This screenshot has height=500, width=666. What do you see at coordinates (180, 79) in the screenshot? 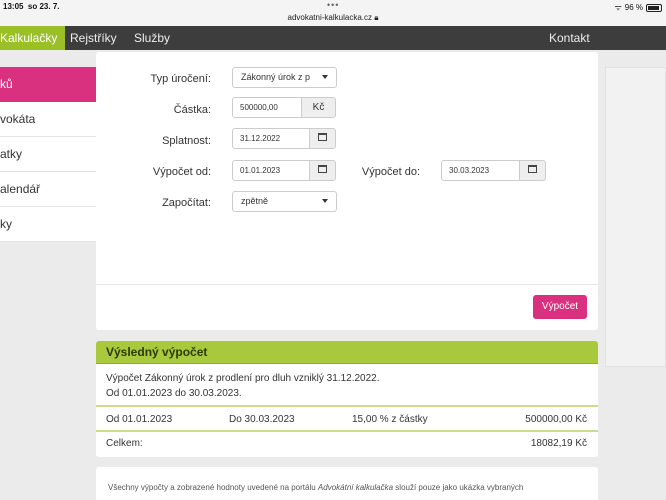
I see `typ-uroceni-label: Typ úročení:` at bounding box center [180, 79].